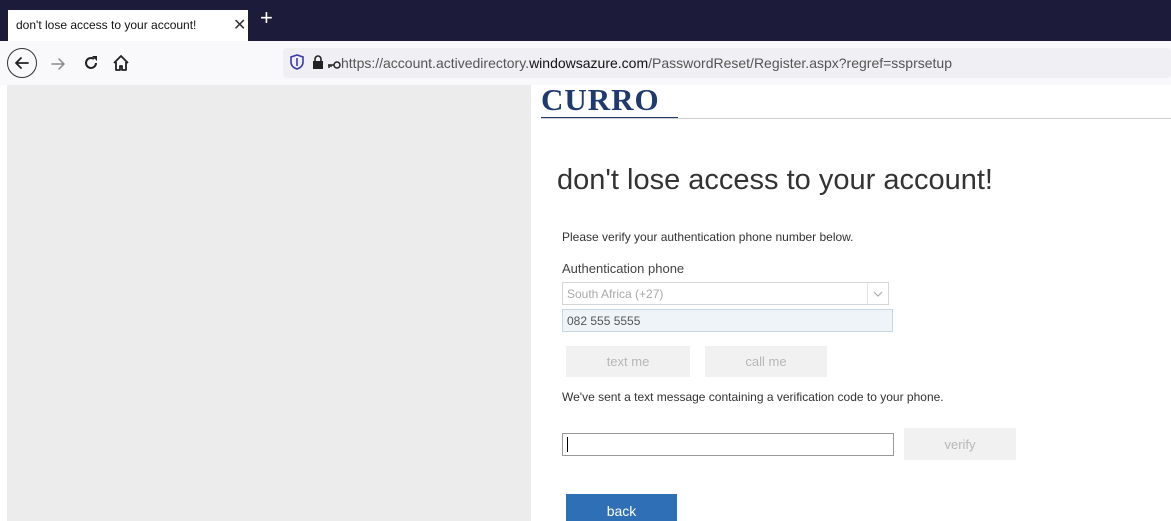 This screenshot has height=521, width=1171. I want to click on country-select-value: South Africa (+27), so click(615, 294).